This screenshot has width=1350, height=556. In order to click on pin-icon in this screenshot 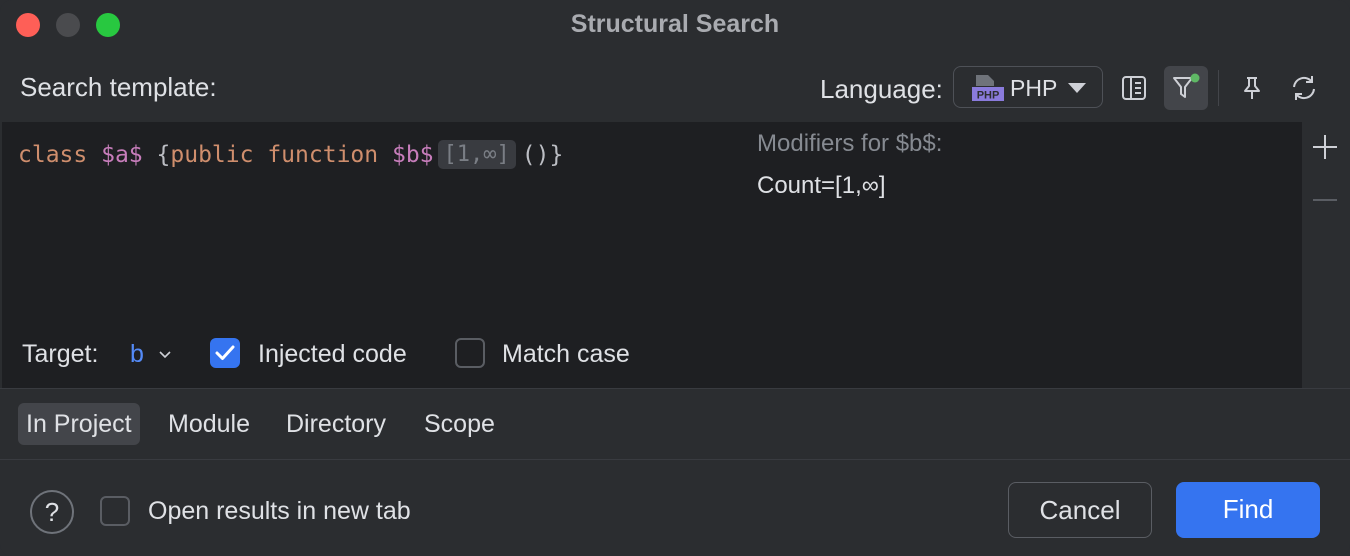, I will do `click(1252, 88)`.